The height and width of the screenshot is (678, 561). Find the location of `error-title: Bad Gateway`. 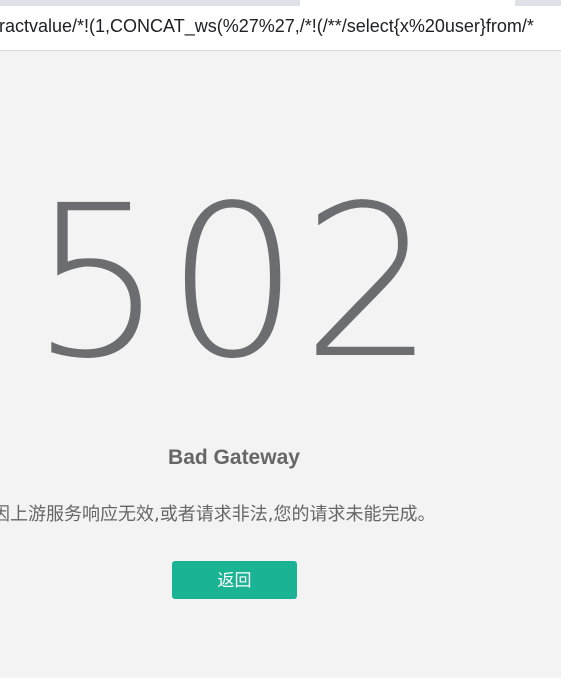

error-title: Bad Gateway is located at coordinates (234, 457).